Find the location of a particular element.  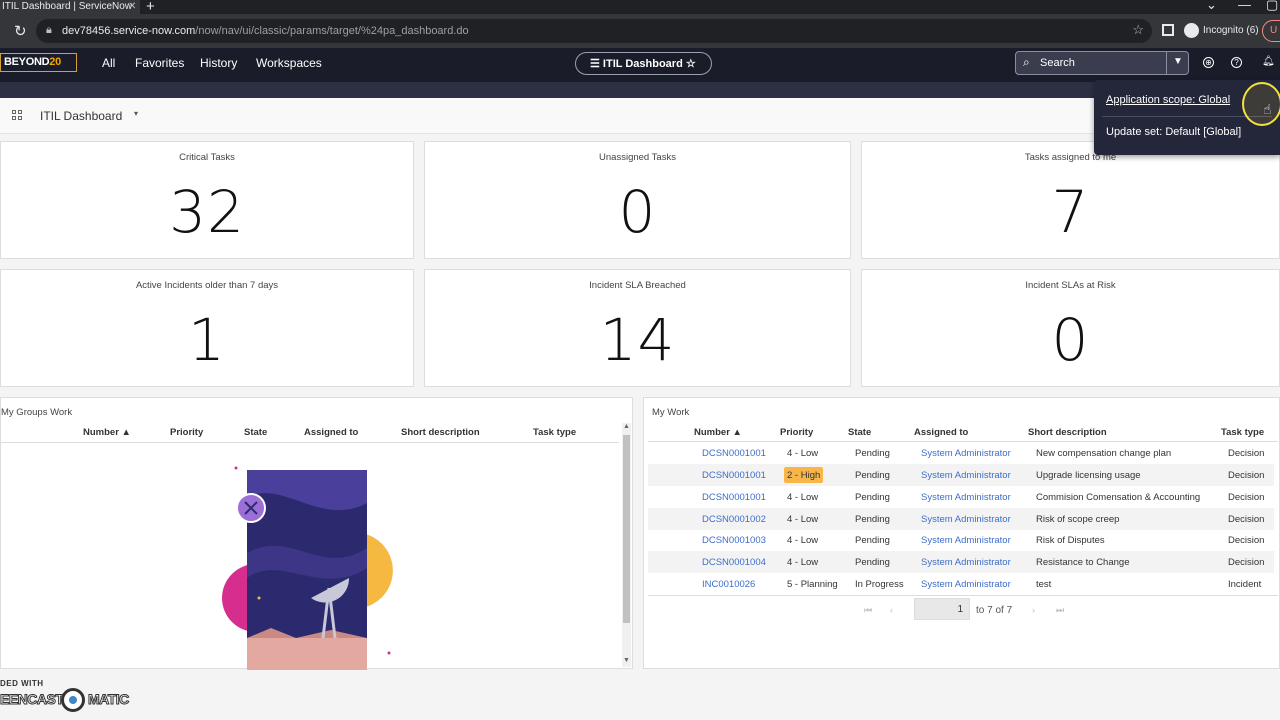

update-set-link: Update set: Default [Global] is located at coordinates (1173, 132).